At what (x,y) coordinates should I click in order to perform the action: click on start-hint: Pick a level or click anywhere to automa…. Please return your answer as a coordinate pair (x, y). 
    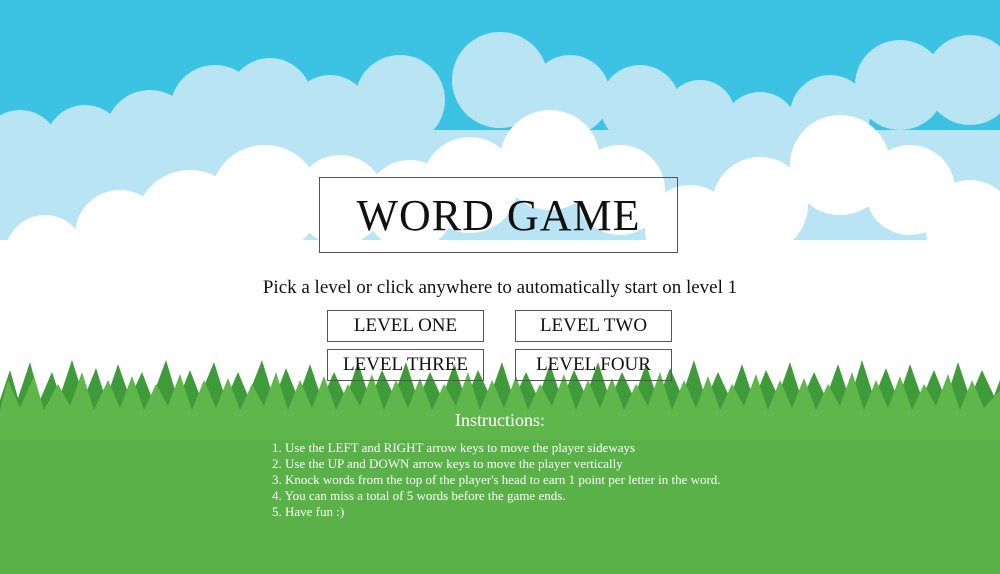
    Looking at the image, I should click on (500, 287).